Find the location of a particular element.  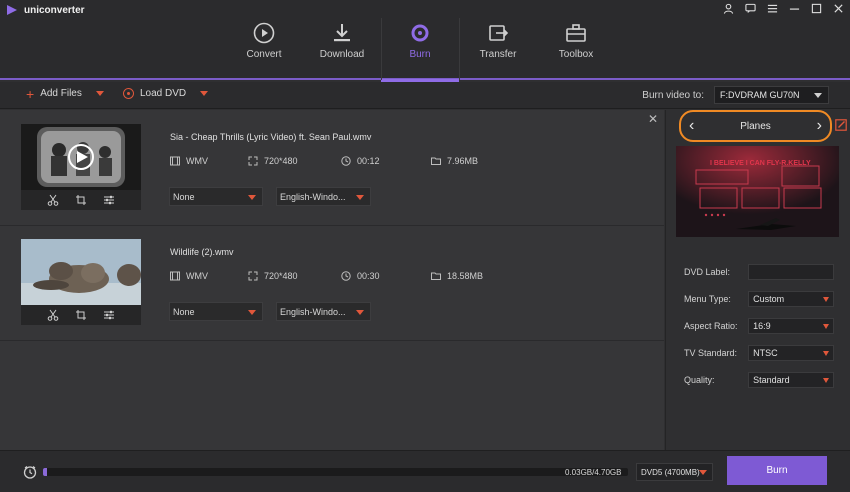

toolbox-icon is located at coordinates (576, 33).